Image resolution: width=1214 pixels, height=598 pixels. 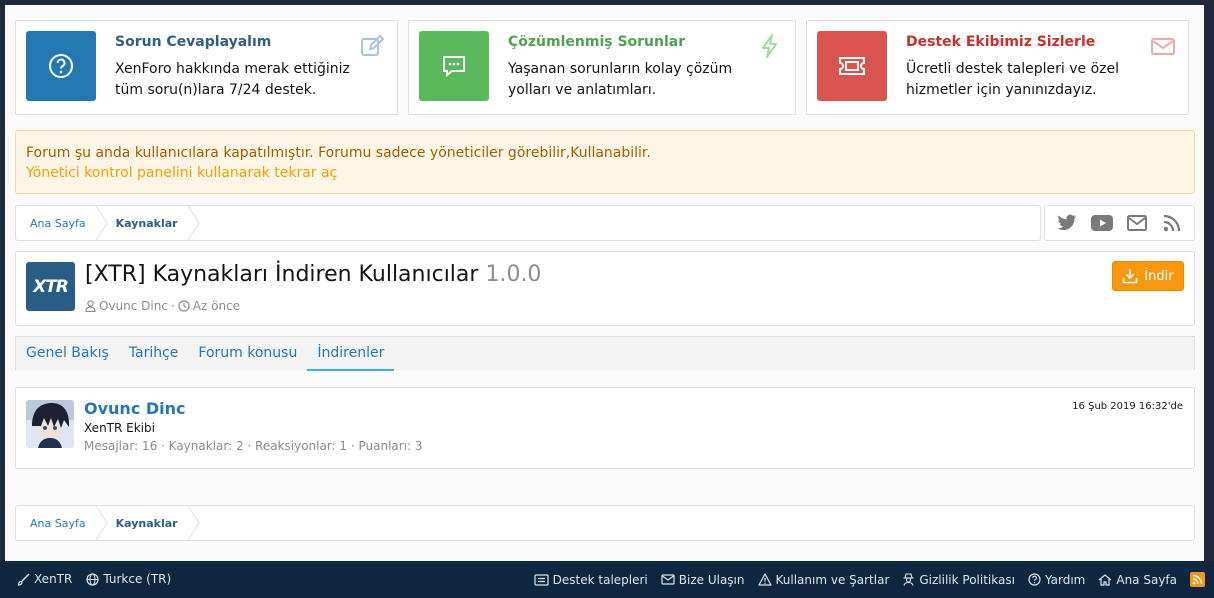 What do you see at coordinates (53, 579) in the screenshot?
I see `footer-style-label: XenTR` at bounding box center [53, 579].